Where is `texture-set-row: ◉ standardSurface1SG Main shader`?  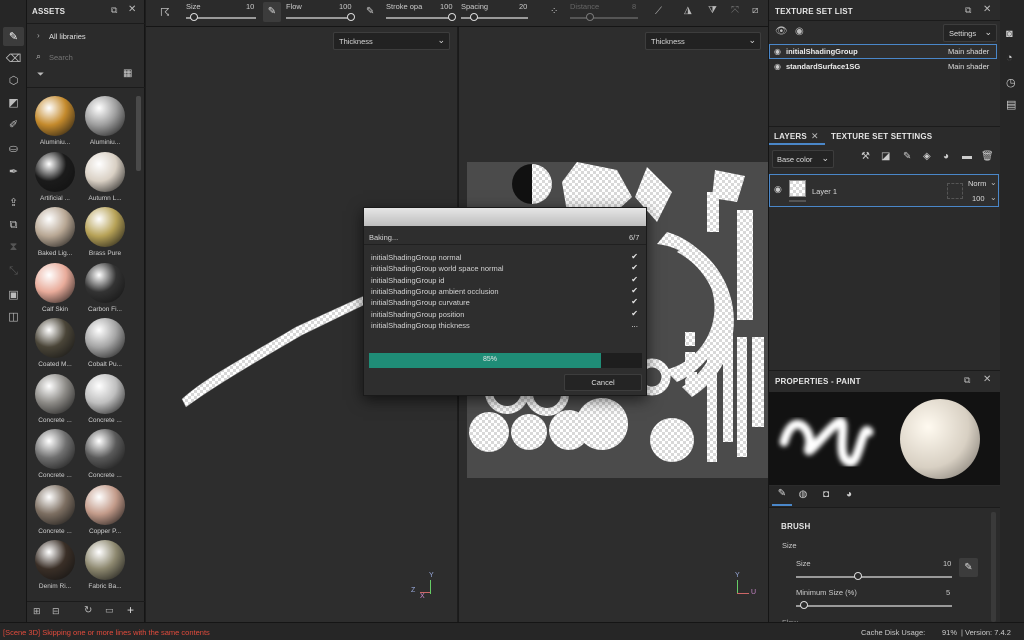
texture-set-row: ◉ standardSurface1SG Main shader is located at coordinates (883, 67).